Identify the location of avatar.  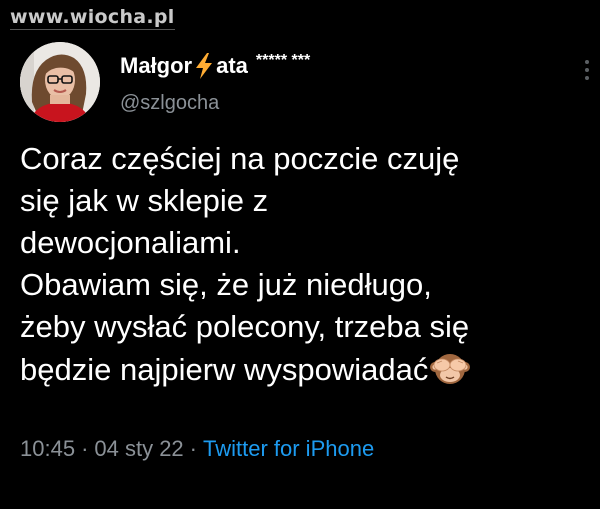
(60, 82).